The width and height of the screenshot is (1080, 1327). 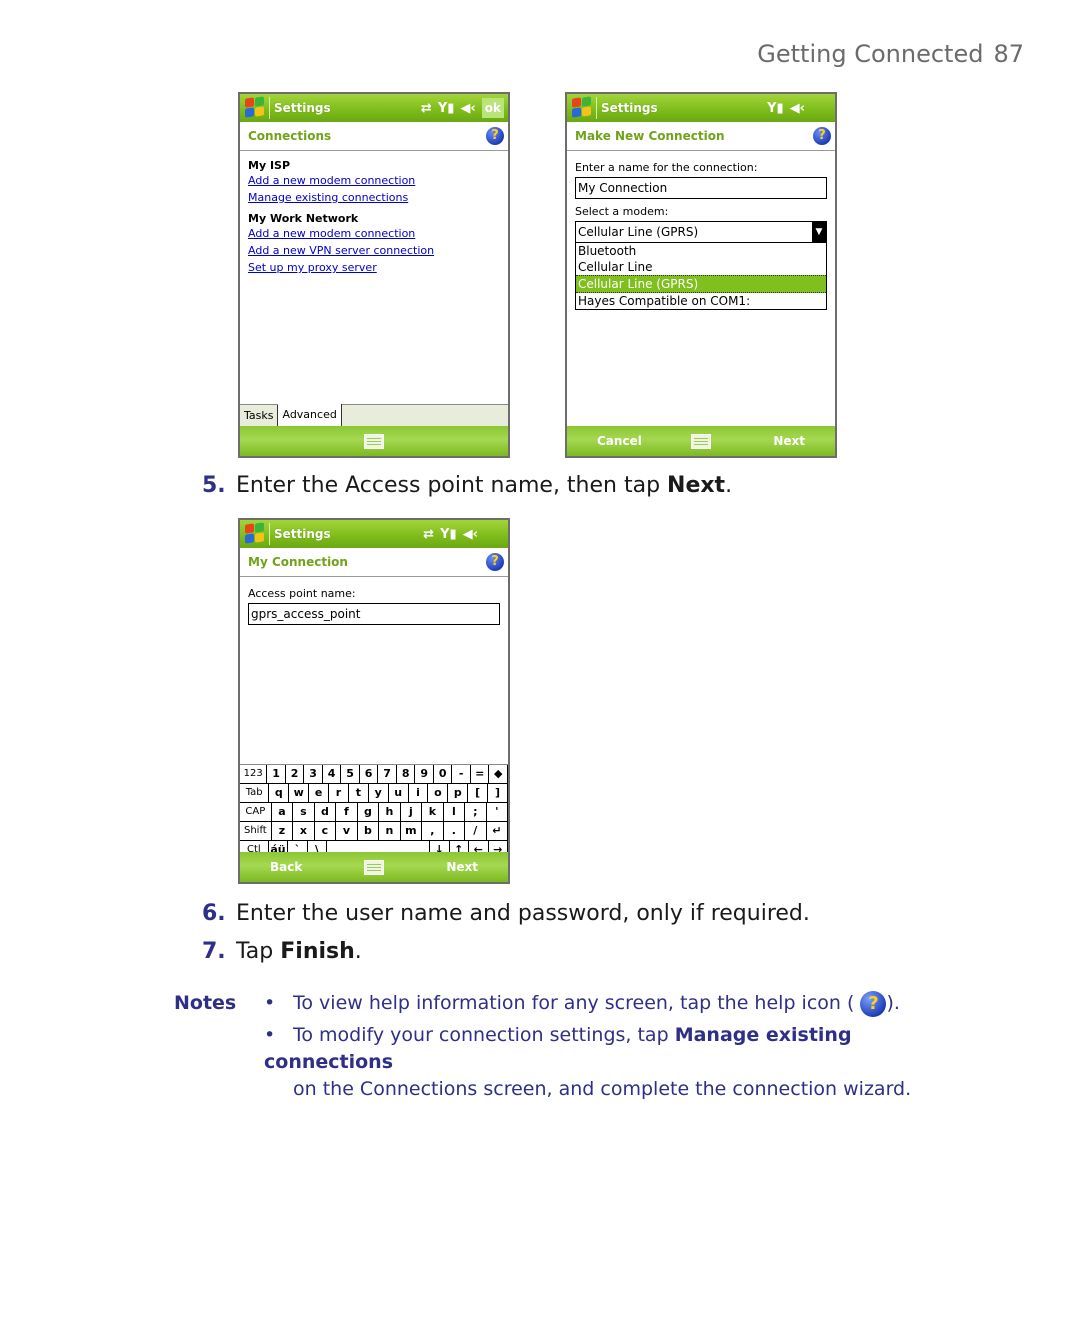 What do you see at coordinates (326, 812) in the screenshot?
I see `keyboard-key: d` at bounding box center [326, 812].